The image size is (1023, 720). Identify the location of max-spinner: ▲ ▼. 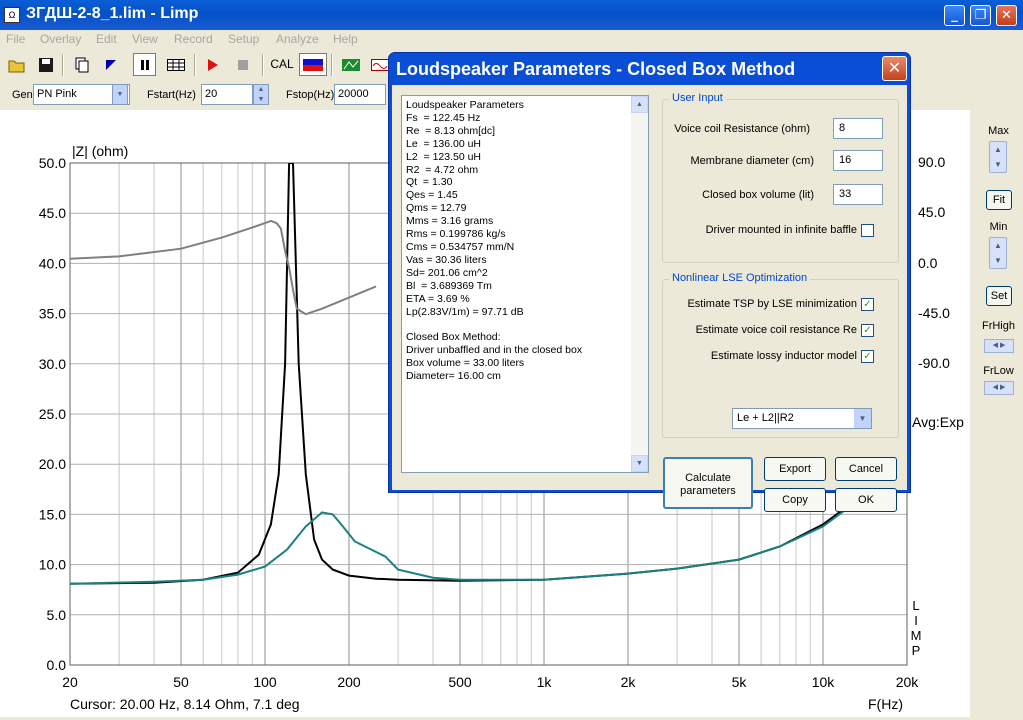
(998, 157).